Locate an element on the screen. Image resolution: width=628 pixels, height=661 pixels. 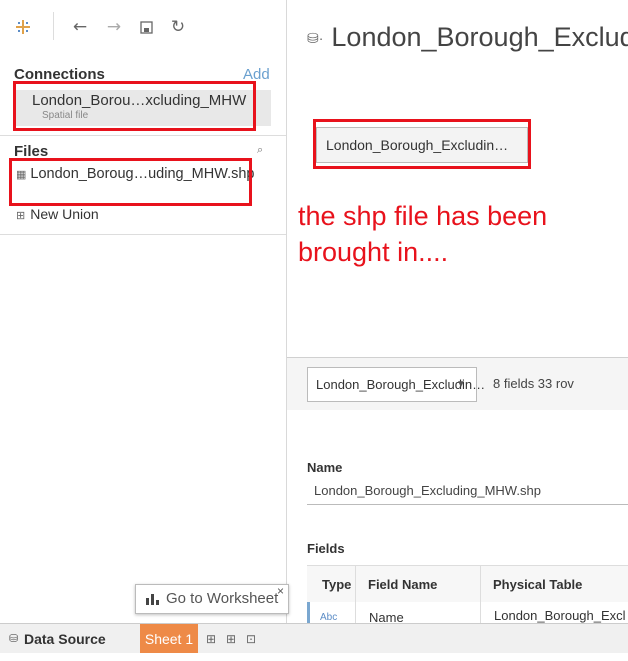
bar-chart-icon is located at coordinates (152, 599).